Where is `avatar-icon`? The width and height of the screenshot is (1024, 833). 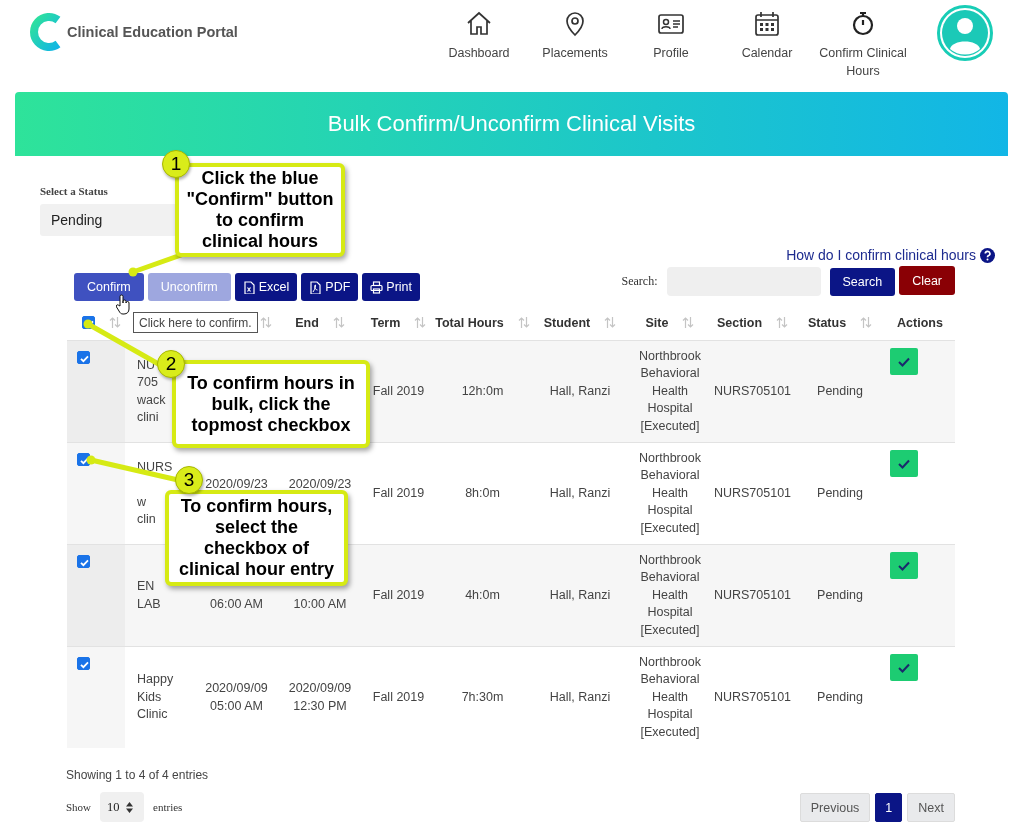
avatar-icon is located at coordinates (965, 33).